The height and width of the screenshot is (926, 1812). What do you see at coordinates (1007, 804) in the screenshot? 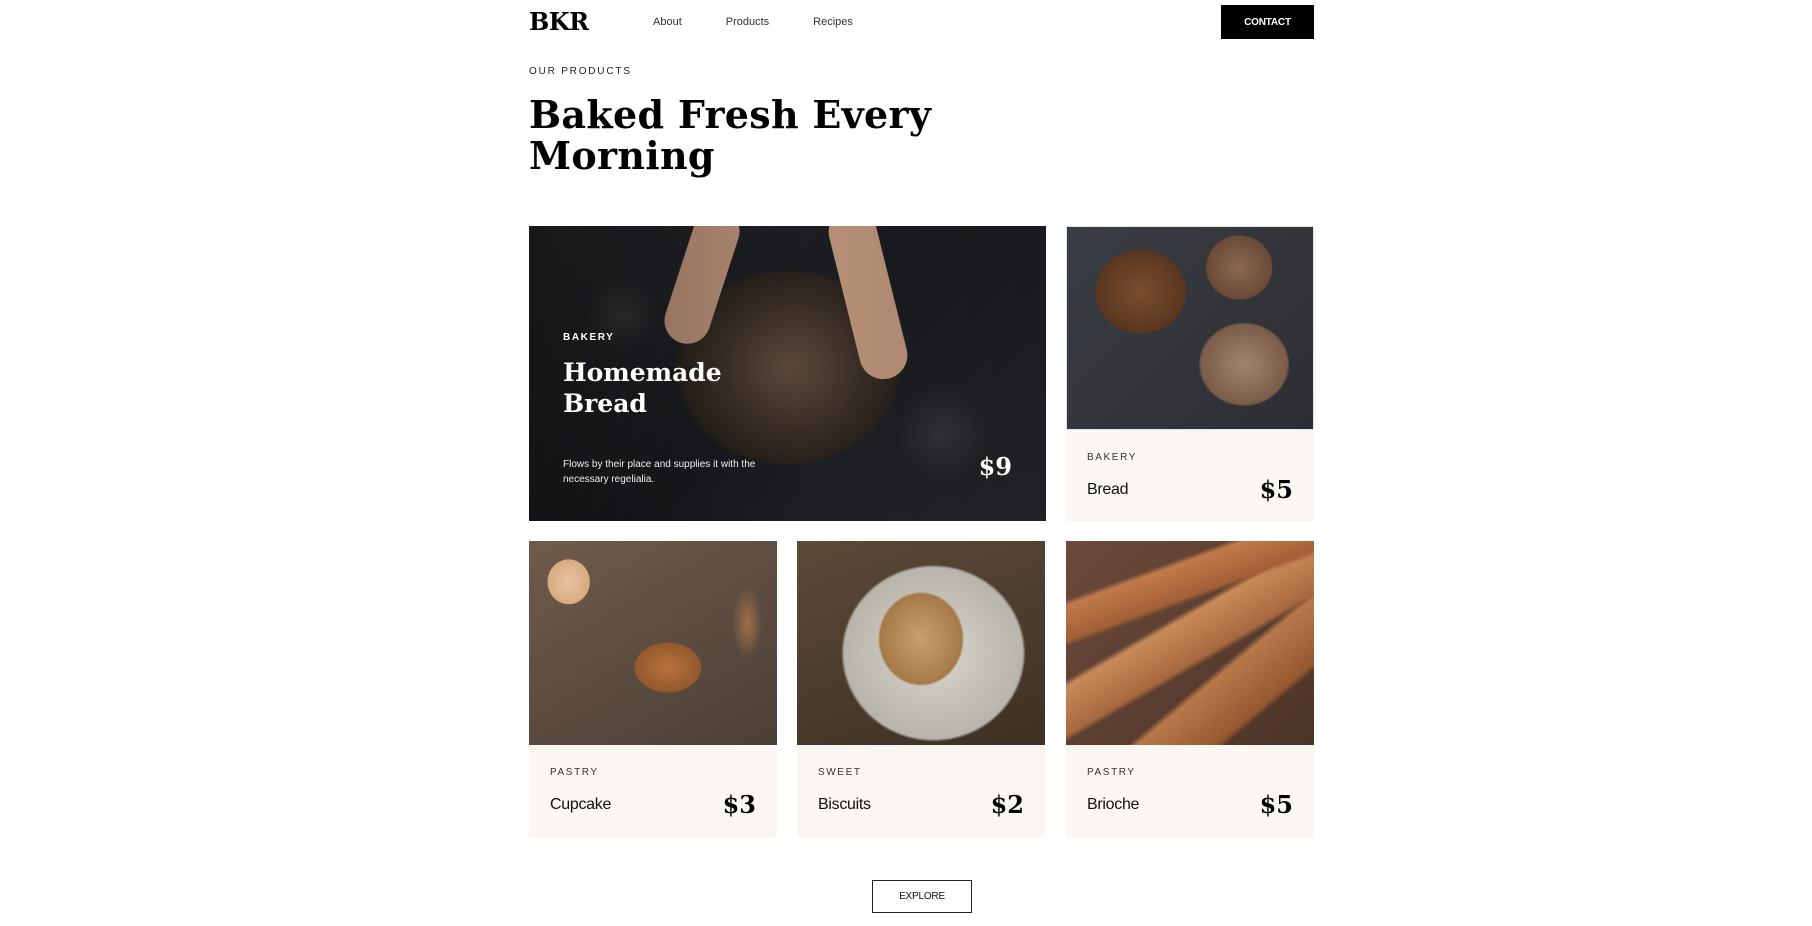
I see `product-price: $2` at bounding box center [1007, 804].